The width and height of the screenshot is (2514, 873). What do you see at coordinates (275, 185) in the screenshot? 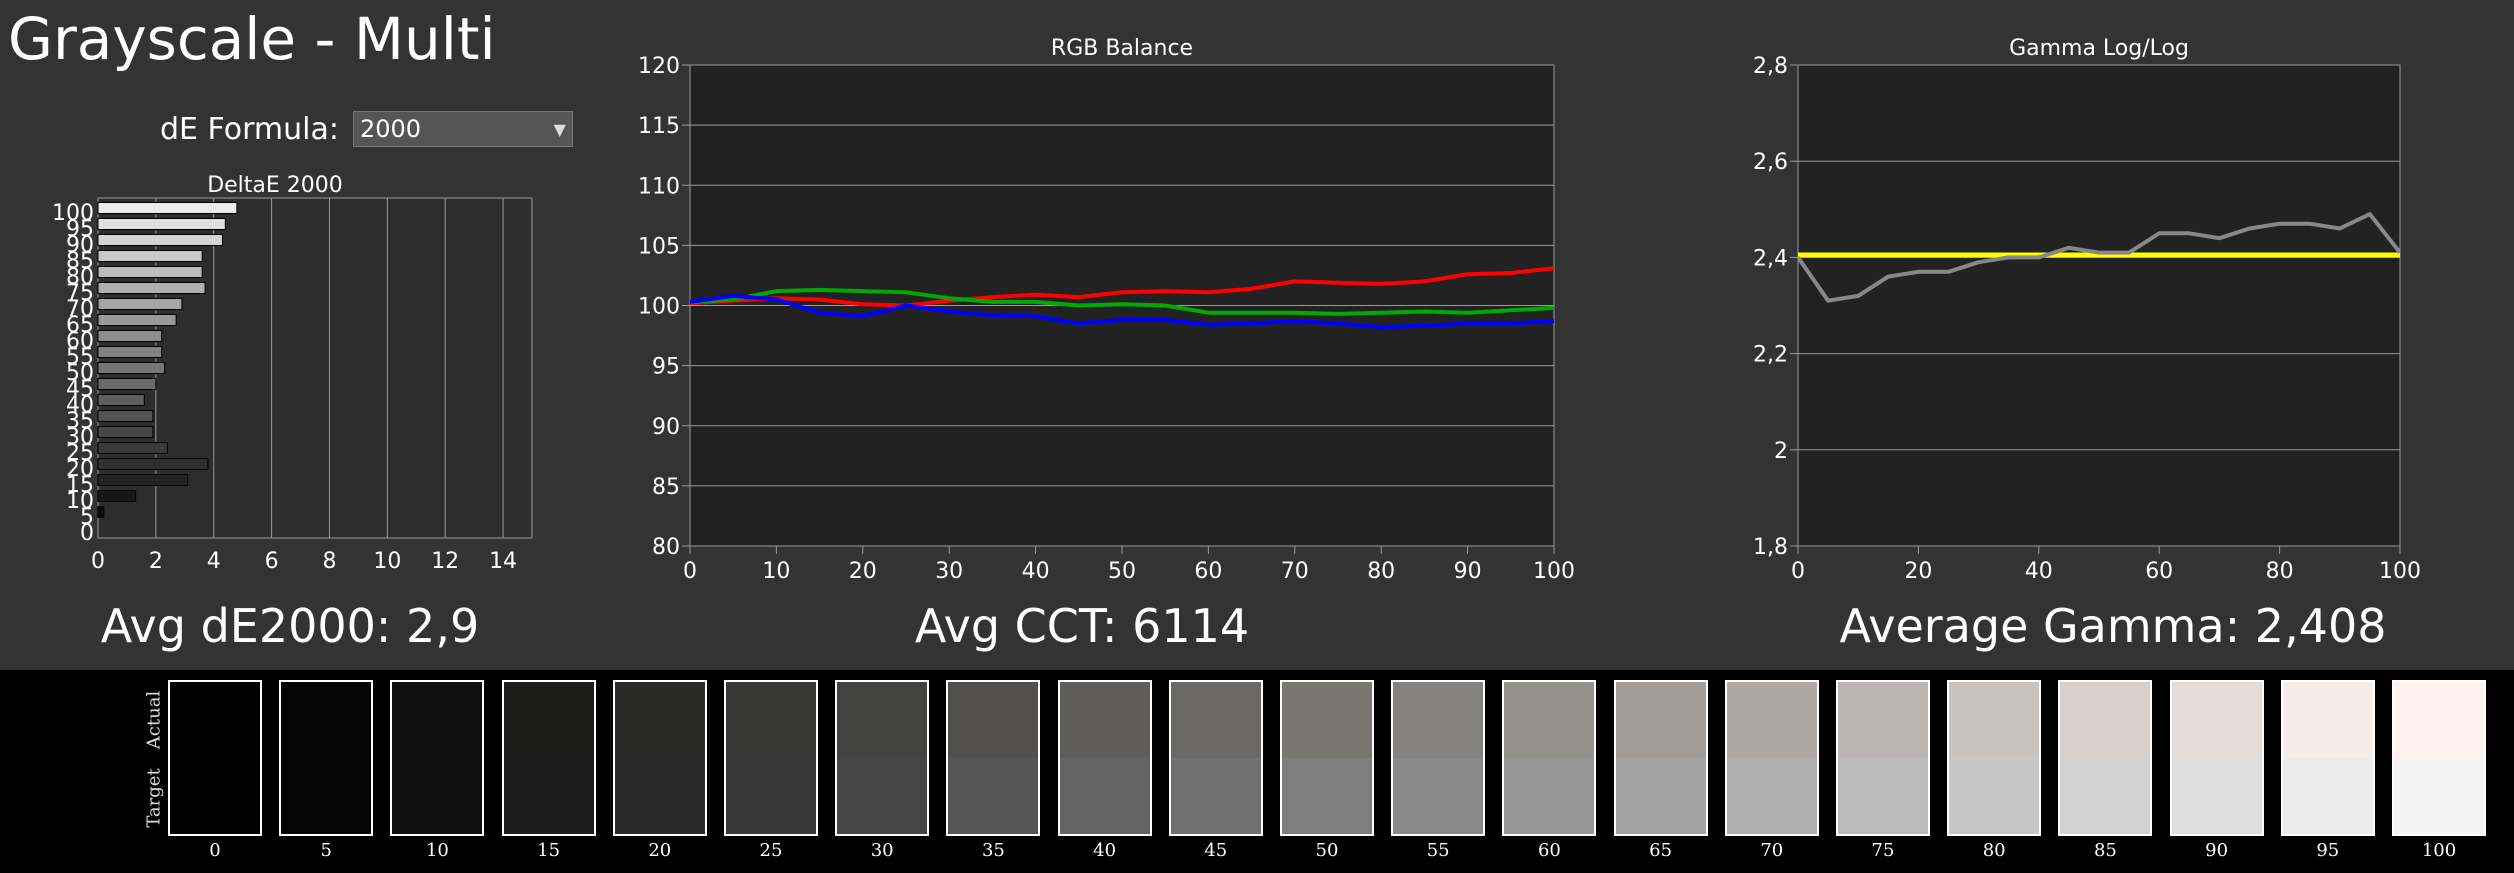
I see `chart-title: DeltaE 2000` at bounding box center [275, 185].